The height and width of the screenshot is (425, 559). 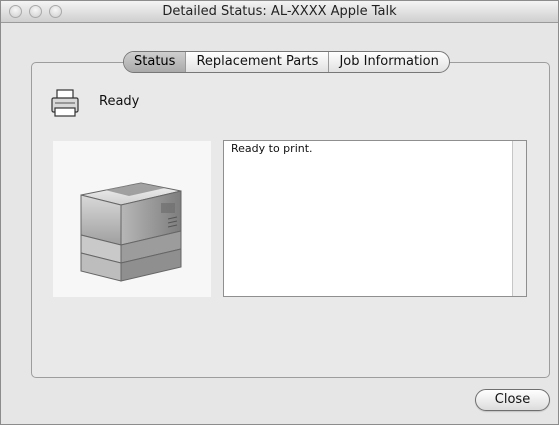 I want to click on title-bar: Detailed Status: AL-XXXX Apple Talk, so click(x=279, y=12).